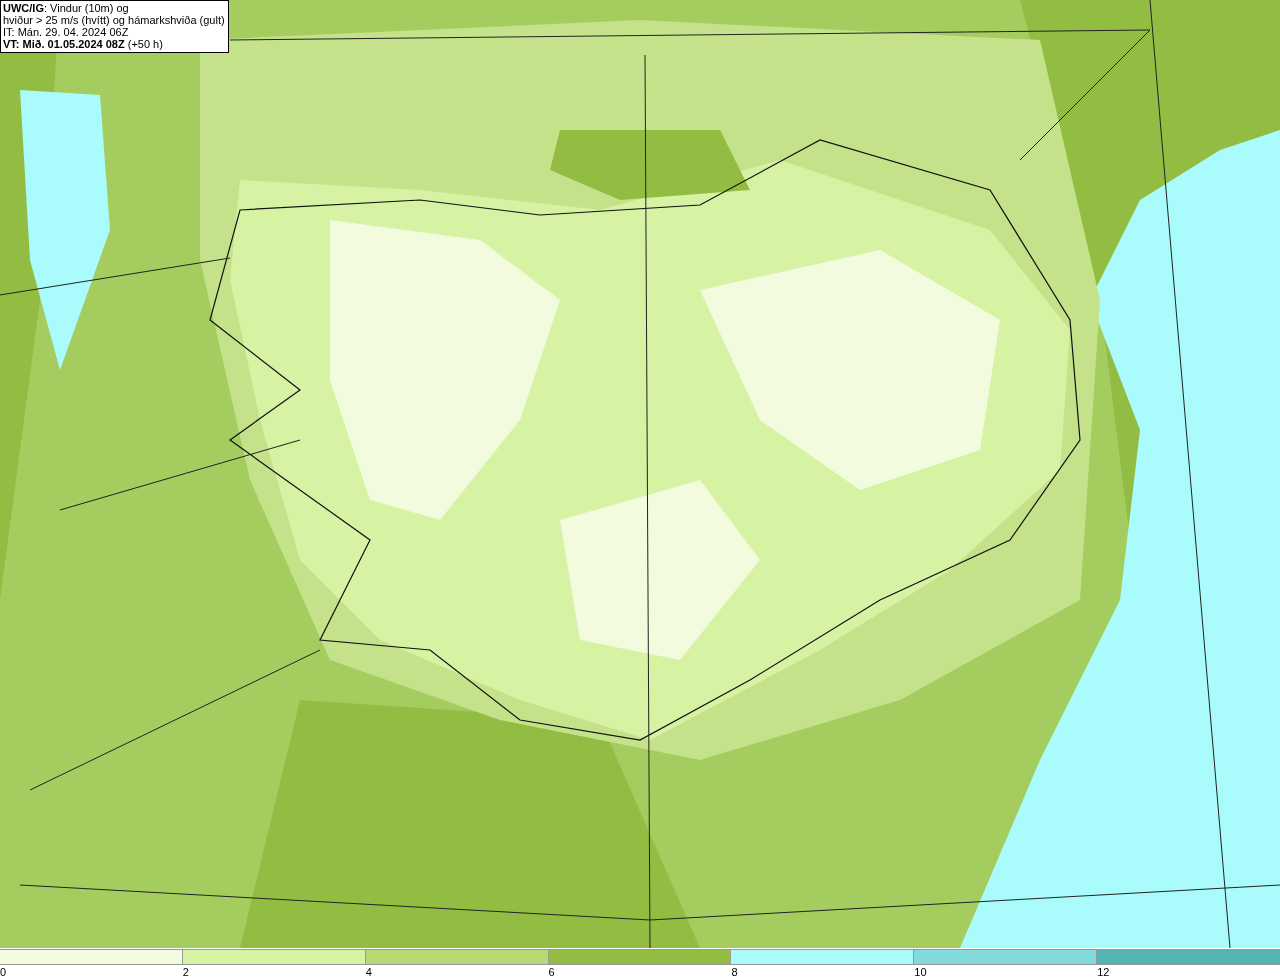 This screenshot has width=1280, height=978. I want to click on tick-label: 4, so click(368, 972).